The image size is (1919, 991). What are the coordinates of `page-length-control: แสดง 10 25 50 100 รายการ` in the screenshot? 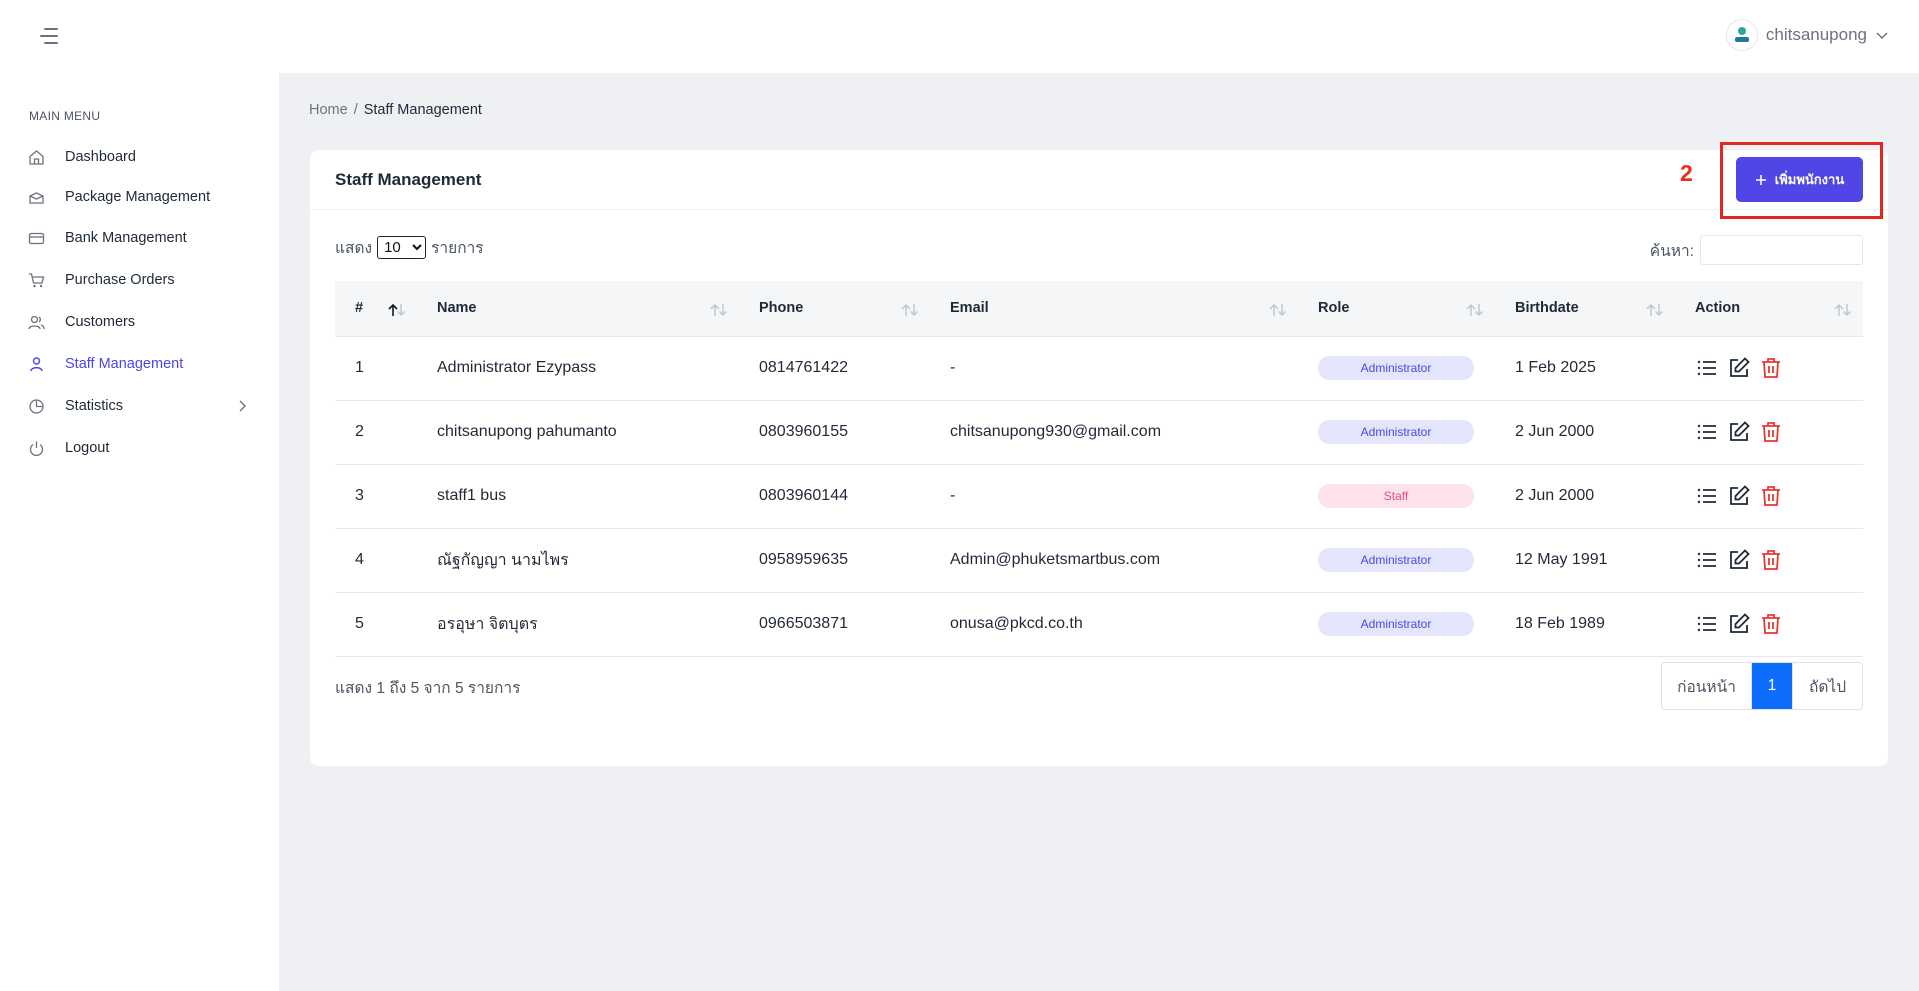 It's located at (409, 247).